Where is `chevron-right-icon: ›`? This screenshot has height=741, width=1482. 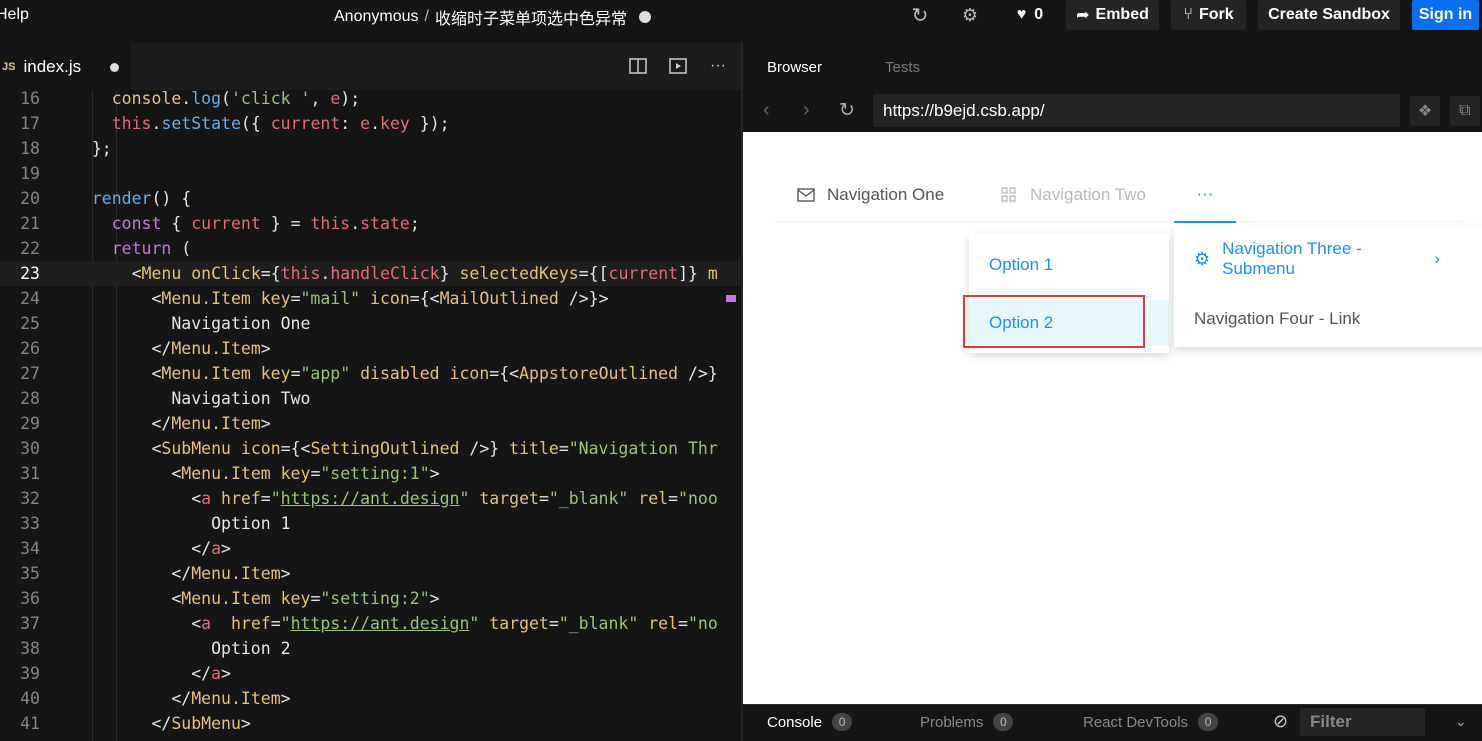
chevron-right-icon: › is located at coordinates (1437, 258).